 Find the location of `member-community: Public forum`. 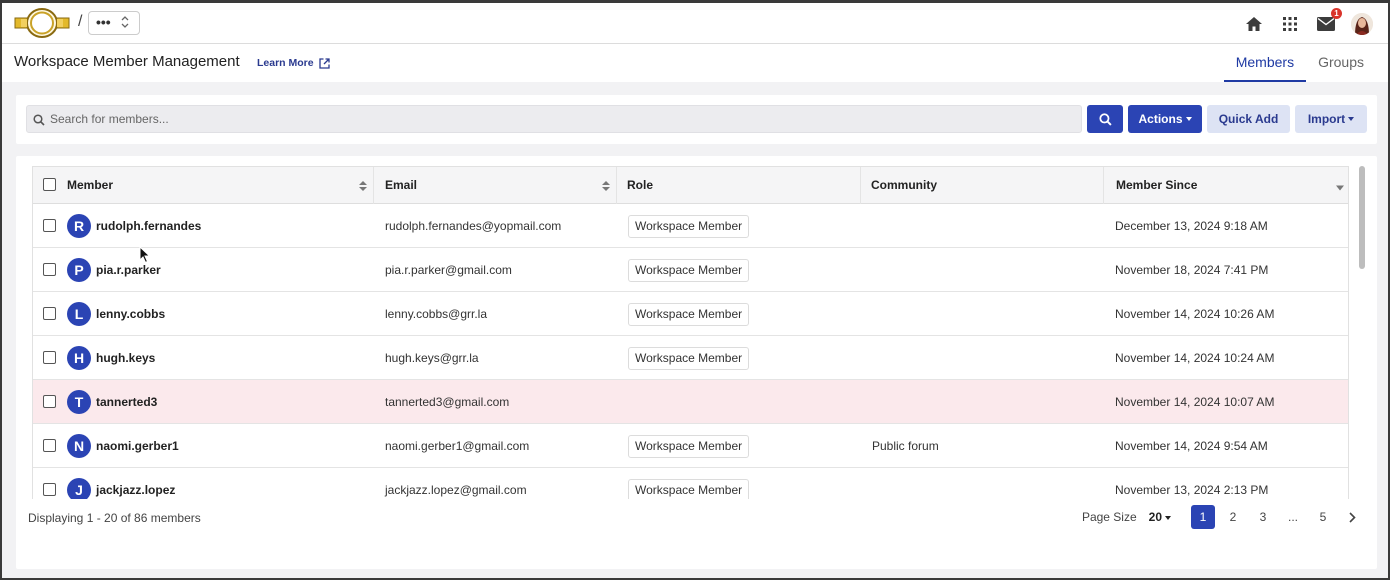

member-community: Public forum is located at coordinates (905, 446).